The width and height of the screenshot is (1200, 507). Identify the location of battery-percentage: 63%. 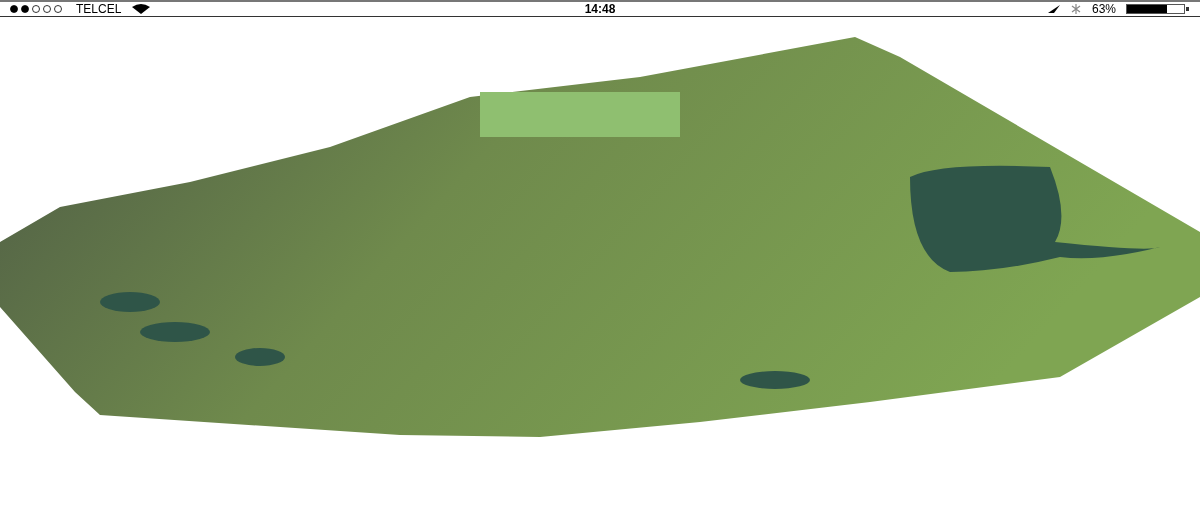
(1103, 9).